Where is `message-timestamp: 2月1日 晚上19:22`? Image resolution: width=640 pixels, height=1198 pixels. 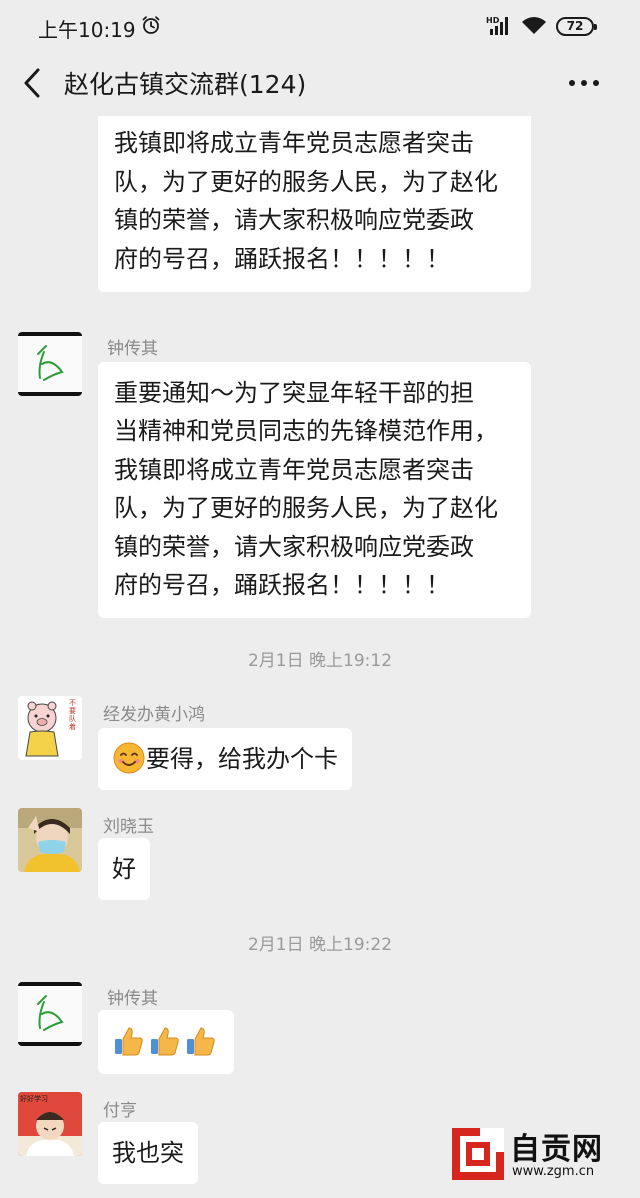 message-timestamp: 2月1日 晚上19:22 is located at coordinates (320, 945).